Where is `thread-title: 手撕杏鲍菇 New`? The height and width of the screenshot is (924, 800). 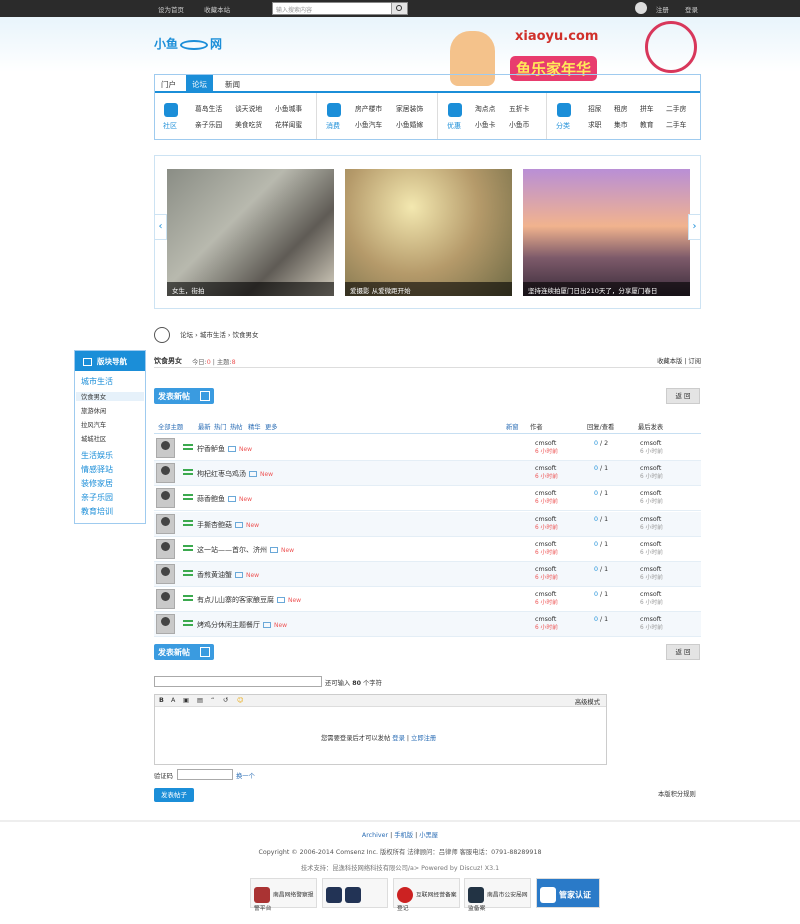 thread-title: 手撕杏鲍菇 New is located at coordinates (228, 525).